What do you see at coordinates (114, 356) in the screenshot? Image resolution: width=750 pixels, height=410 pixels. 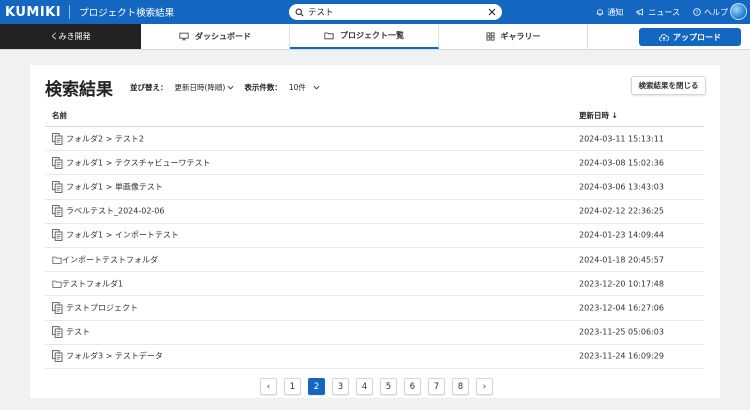 I see `row-name: フォルダ3 > テストデータ` at bounding box center [114, 356].